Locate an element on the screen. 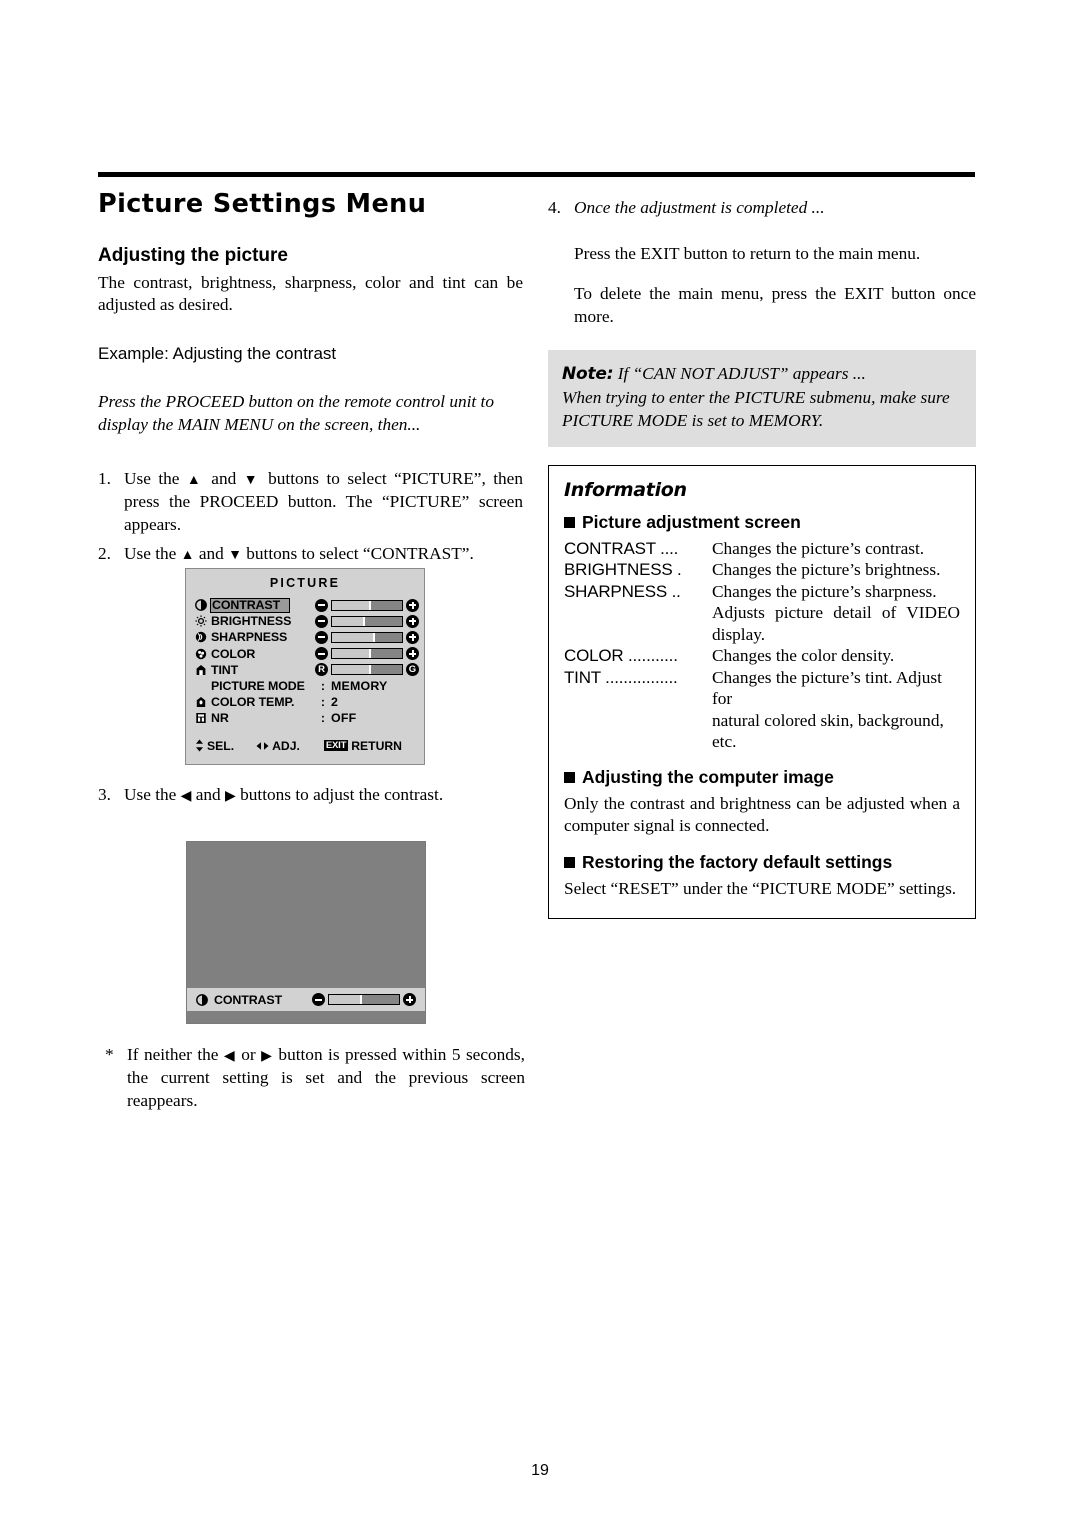 The width and height of the screenshot is (1080, 1528). information-title: Information is located at coordinates (625, 489).